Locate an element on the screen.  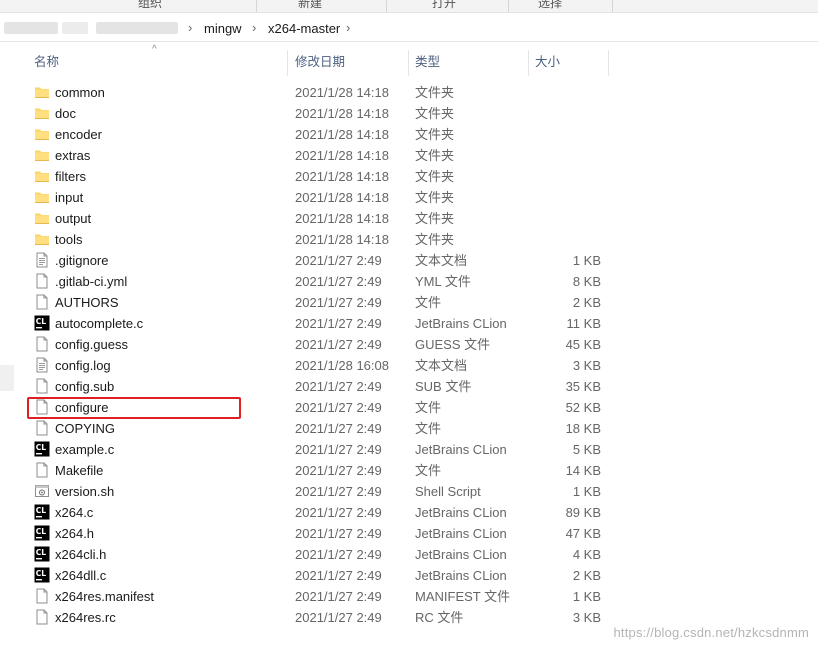
file-name: .gitlab-ci.yml is located at coordinates (91, 281).